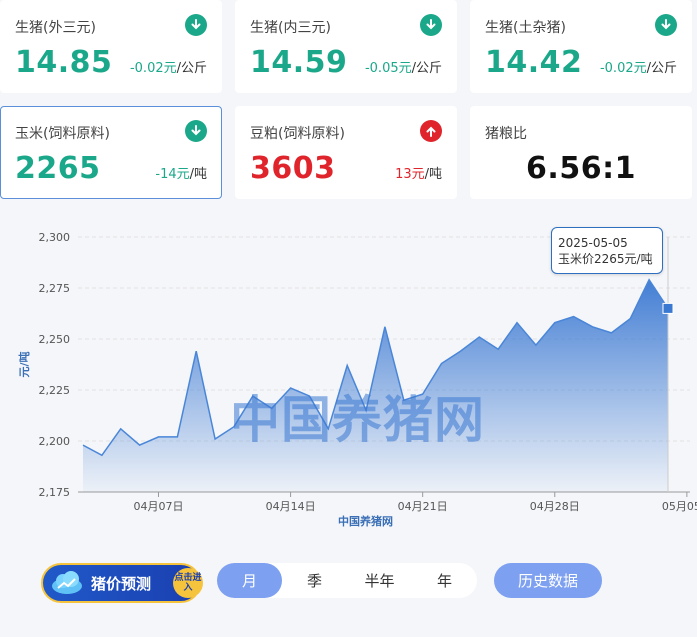 The width and height of the screenshot is (697, 637). I want to click on card-title: 生猪(外三元), so click(55, 28).